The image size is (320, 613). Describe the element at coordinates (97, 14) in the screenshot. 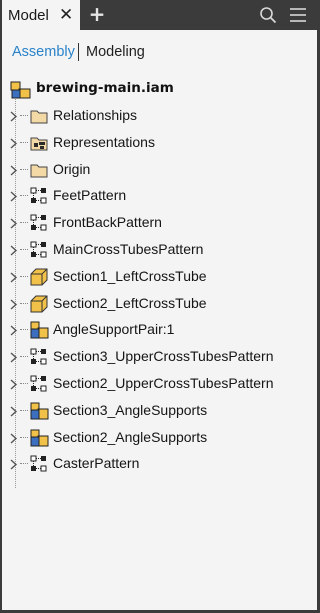

I see `add-tab-button: +` at that location.